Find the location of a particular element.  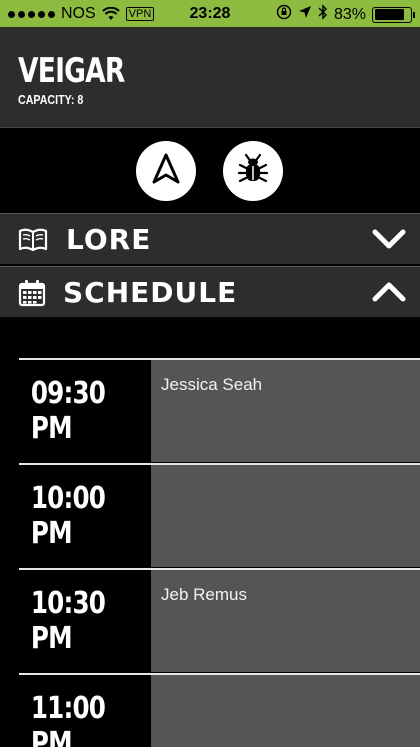

slot-booking: Jessica Seah is located at coordinates (285, 411).